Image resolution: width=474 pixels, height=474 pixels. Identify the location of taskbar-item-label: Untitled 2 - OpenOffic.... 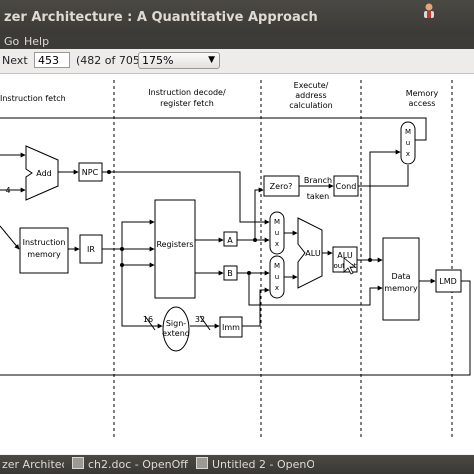
(263, 464).